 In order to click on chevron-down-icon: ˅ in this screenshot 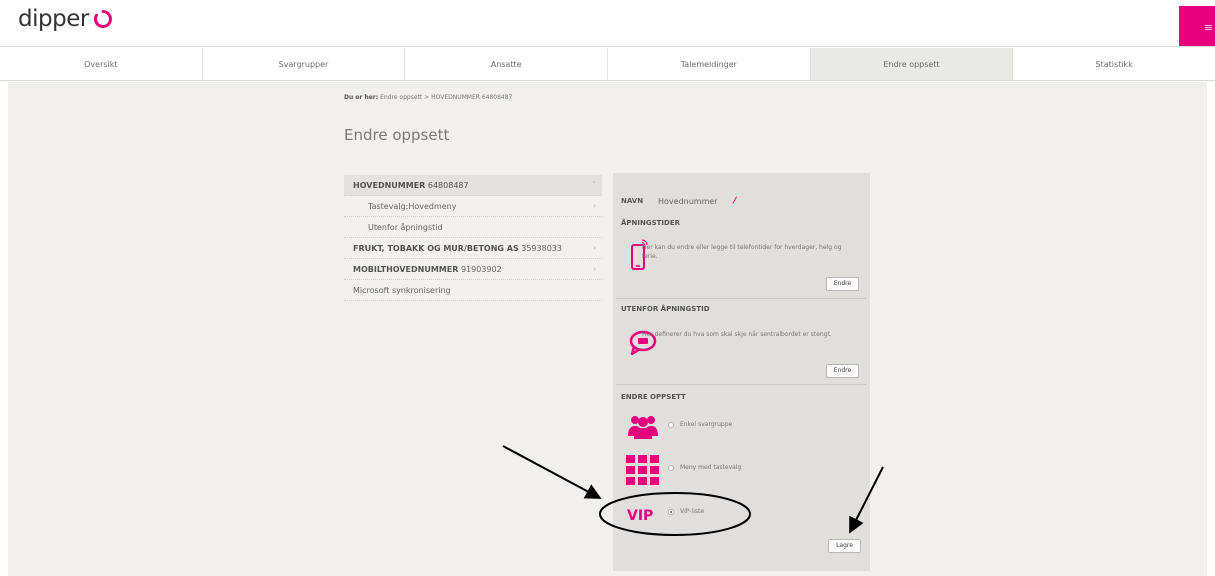, I will do `click(594, 185)`.